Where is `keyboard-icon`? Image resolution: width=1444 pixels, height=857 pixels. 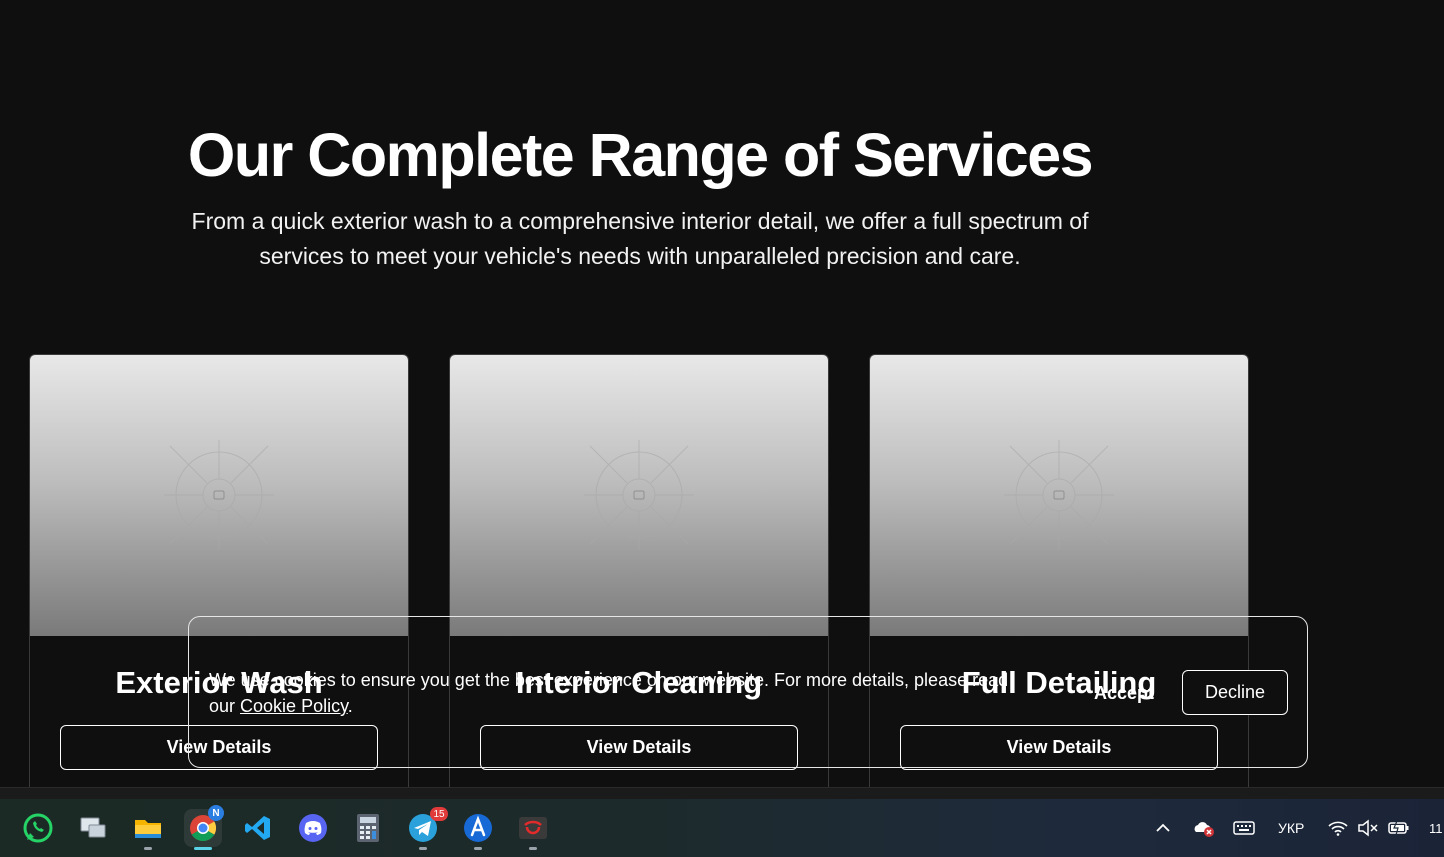
keyboard-icon is located at coordinates (1244, 828).